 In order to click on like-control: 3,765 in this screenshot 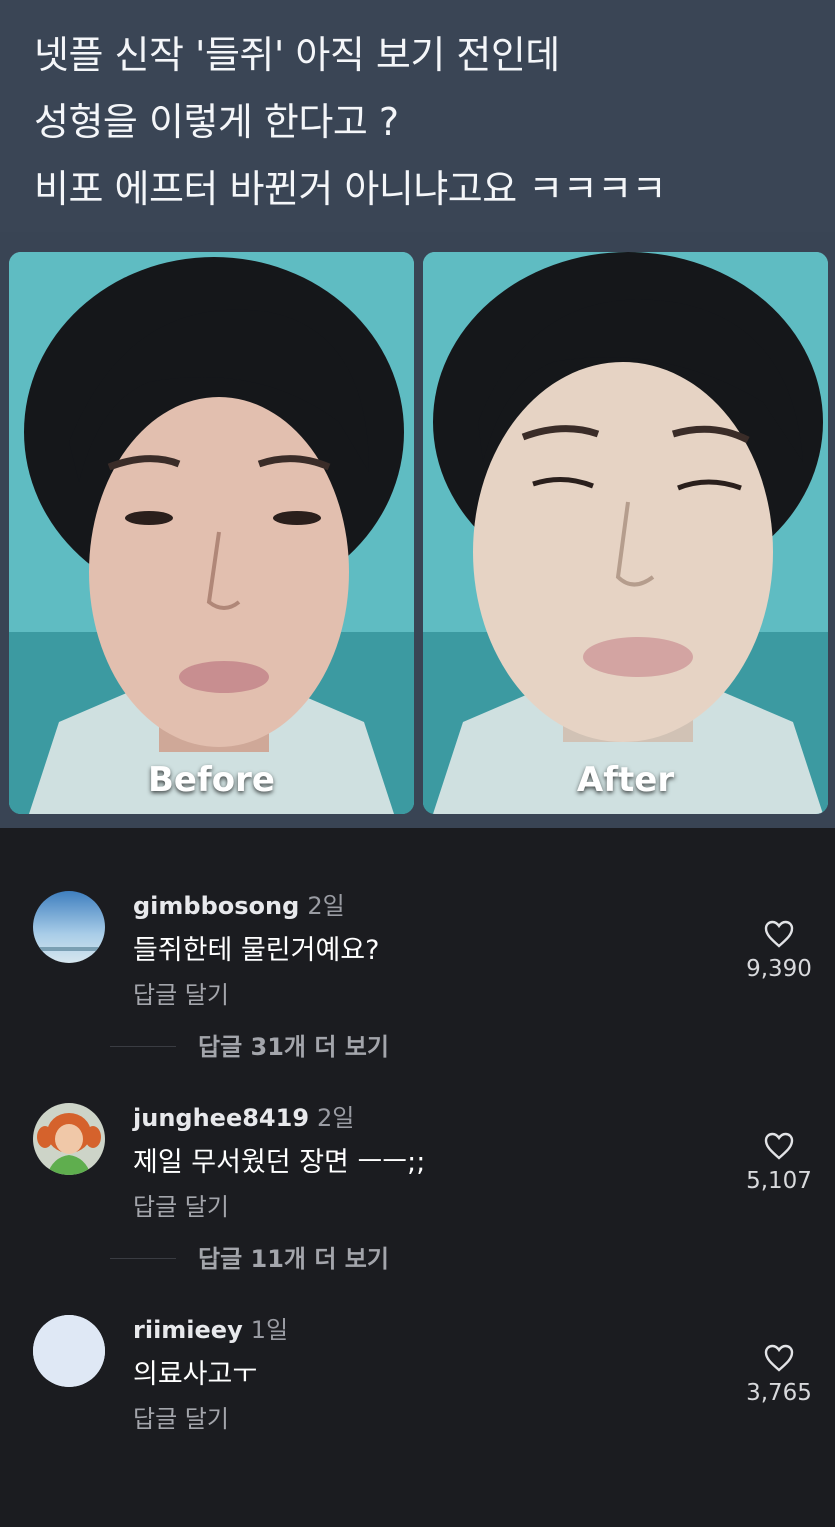, I will do `click(777, 1375)`.